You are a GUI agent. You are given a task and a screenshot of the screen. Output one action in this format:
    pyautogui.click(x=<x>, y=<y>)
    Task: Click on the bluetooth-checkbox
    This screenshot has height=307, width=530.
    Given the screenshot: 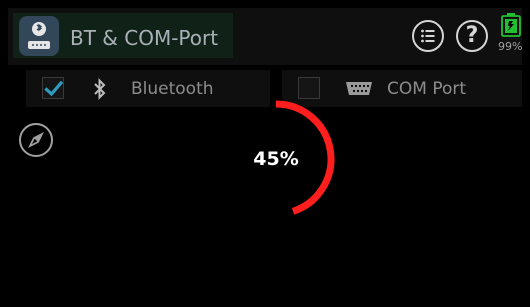 What is the action you would take?
    pyautogui.click(x=53, y=88)
    